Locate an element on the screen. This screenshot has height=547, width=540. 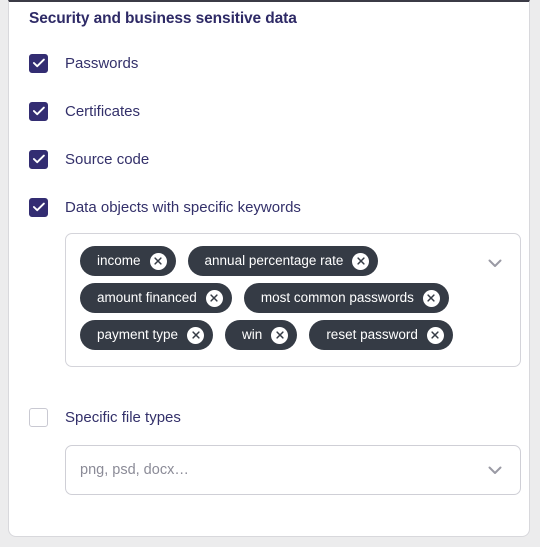
panel-title: Security and business sensitive data is located at coordinates (163, 18).